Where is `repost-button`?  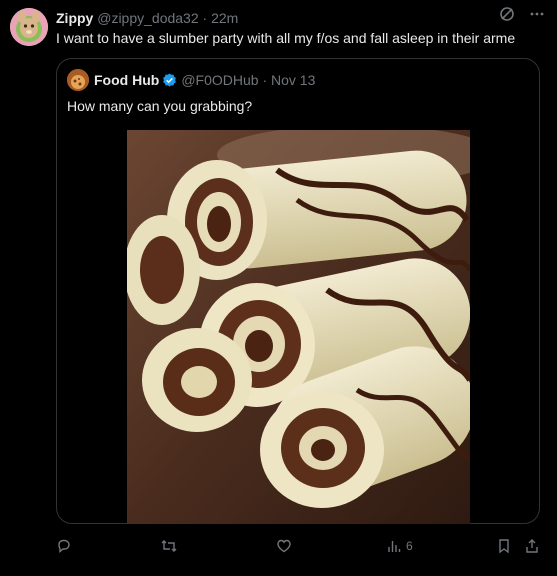
repost-button is located at coordinates (169, 546).